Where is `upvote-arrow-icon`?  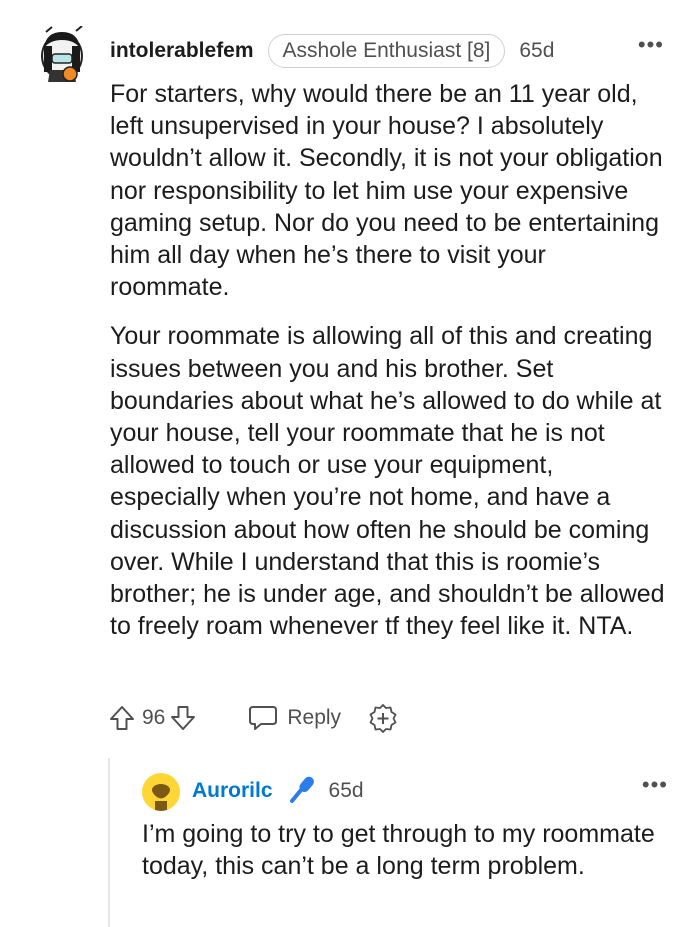
upvote-arrow-icon is located at coordinates (122, 718).